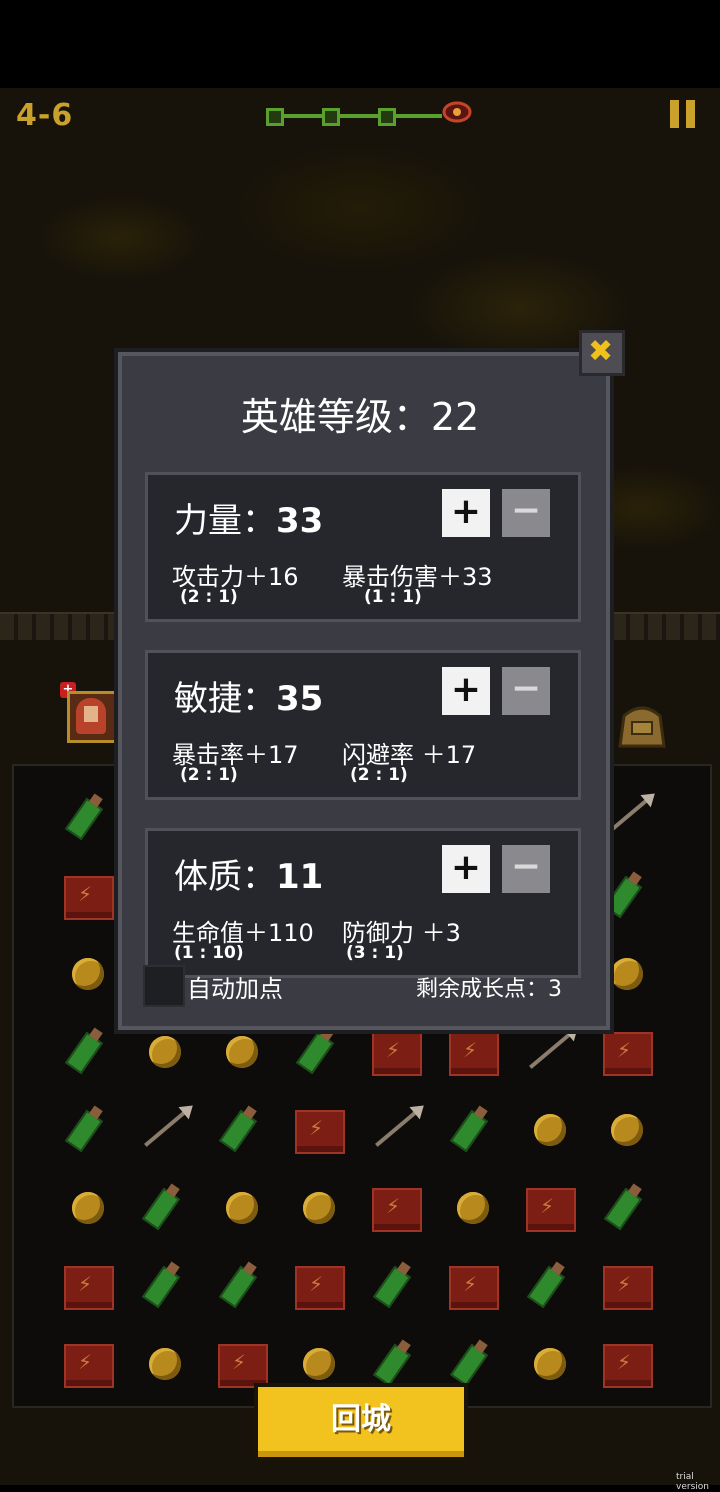 The height and width of the screenshot is (1492, 720). Describe the element at coordinates (300, 521) in the screenshot. I see `stat-value: 33` at that location.